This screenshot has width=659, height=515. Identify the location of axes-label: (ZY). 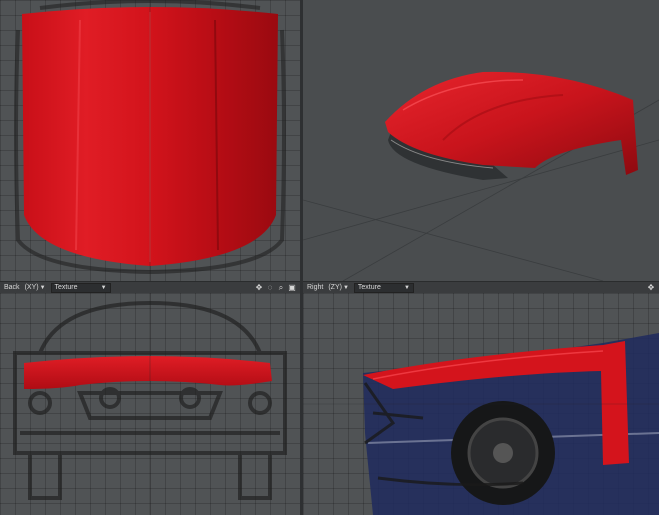
(335, 287).